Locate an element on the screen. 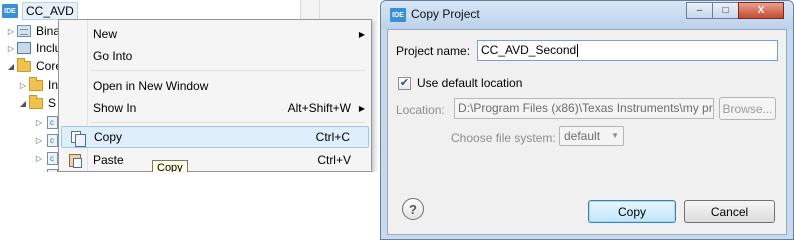 The image size is (794, 240). help-icon: ? is located at coordinates (413, 209).